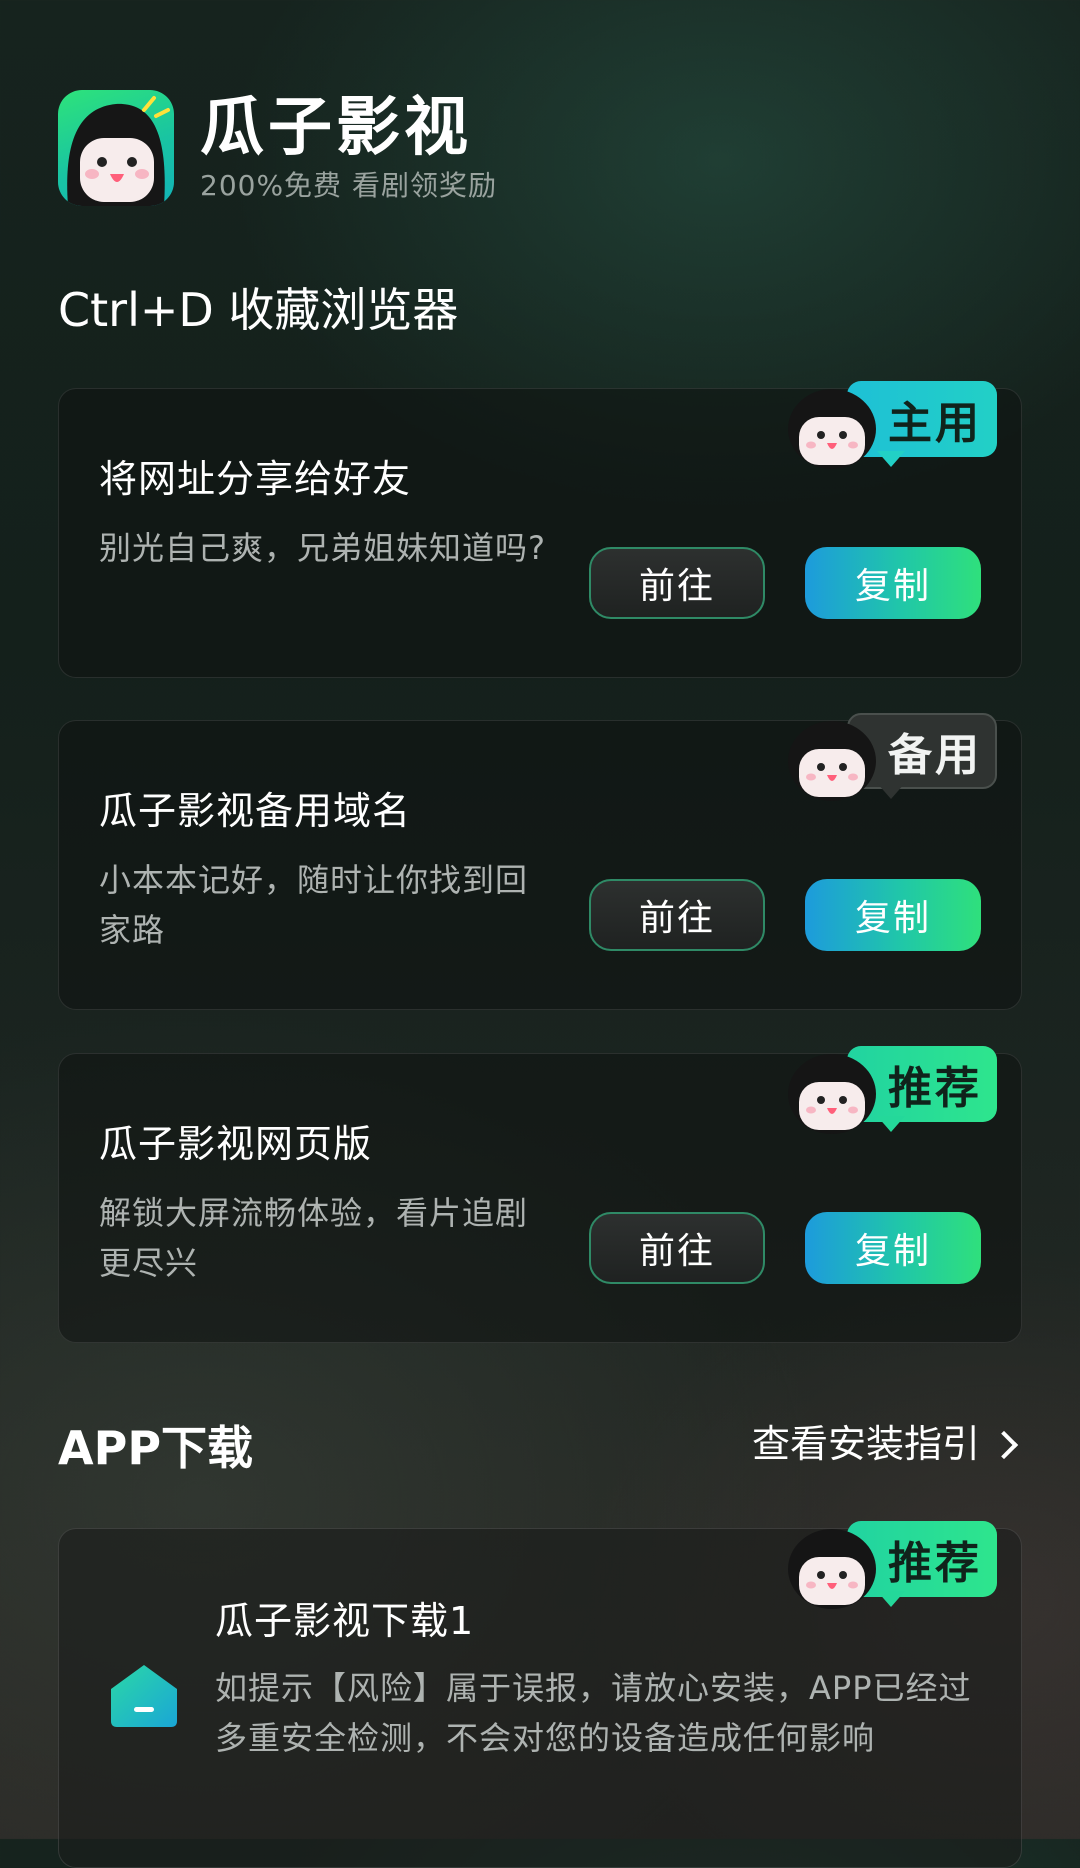  I want to click on app-header: 瓜子影视 200%免费 看剧领奖励, so click(277, 148).